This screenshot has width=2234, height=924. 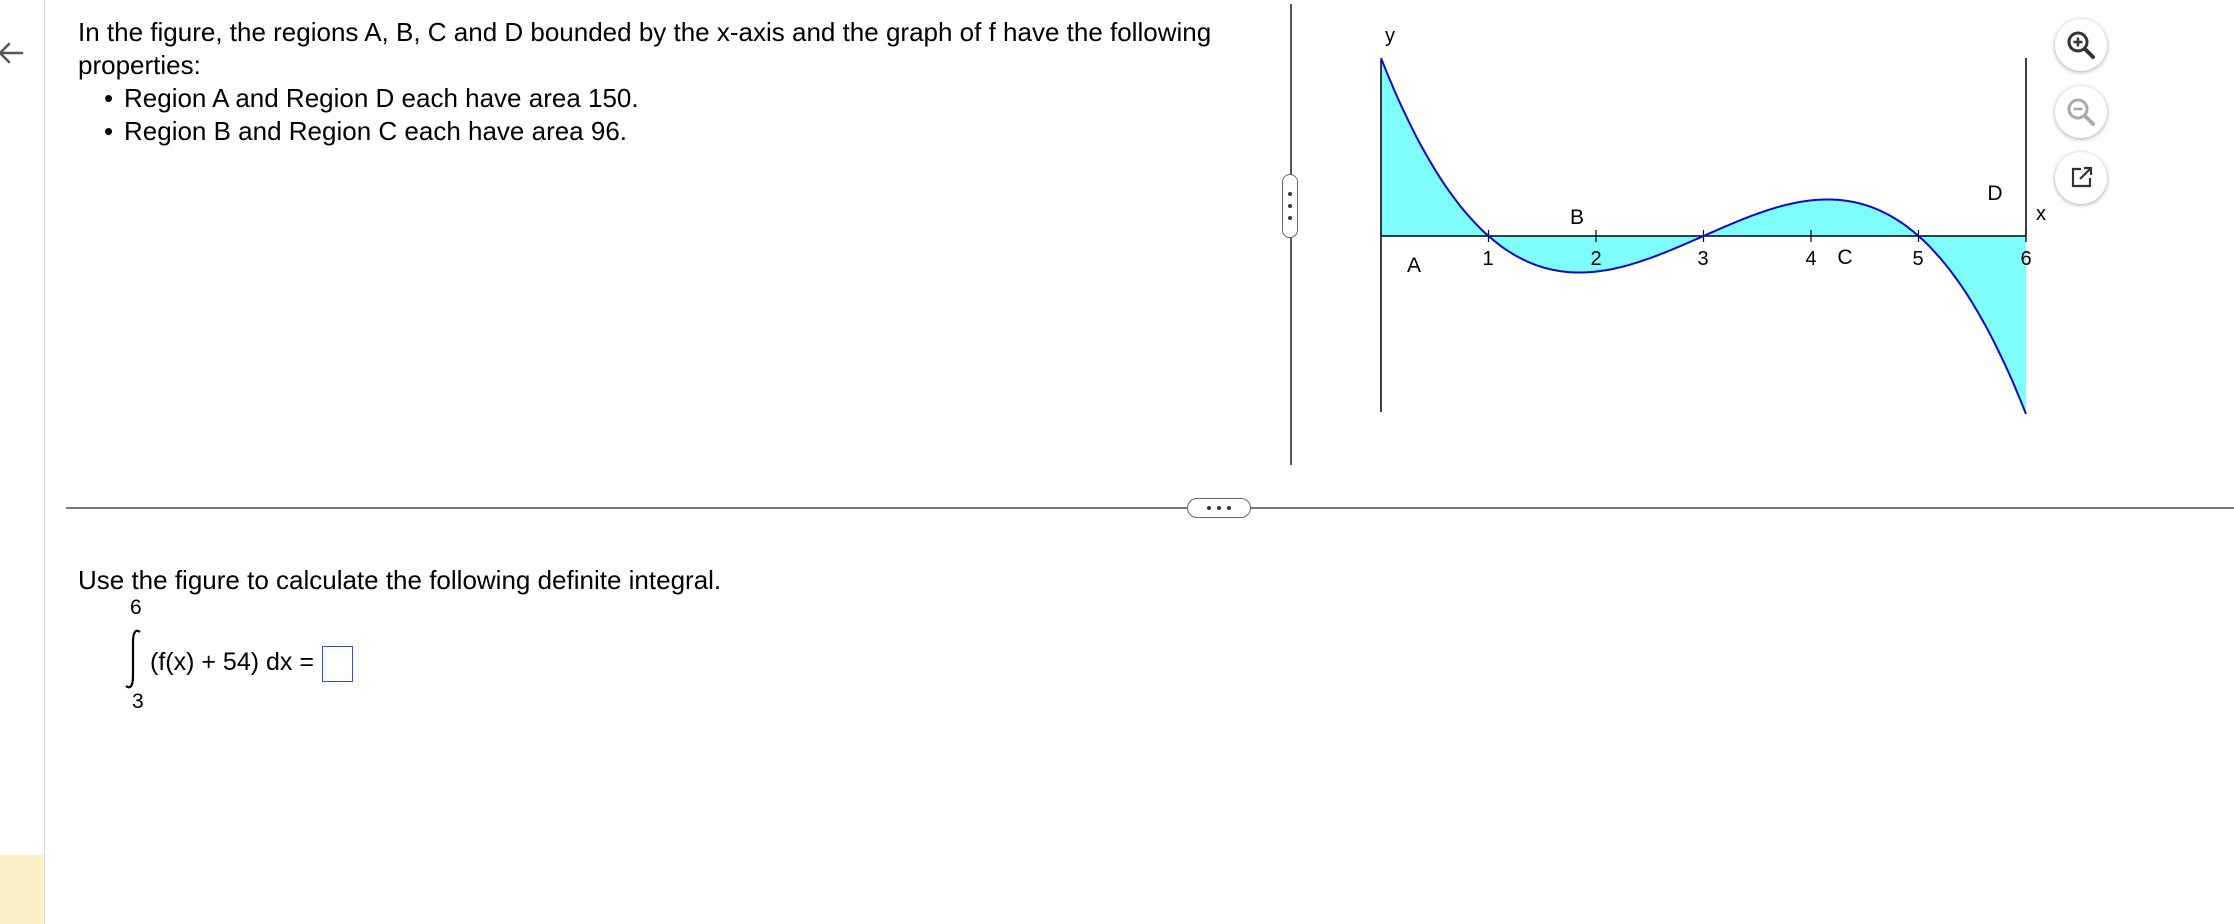 What do you see at coordinates (1414, 265) in the screenshot?
I see `region-label-a: A` at bounding box center [1414, 265].